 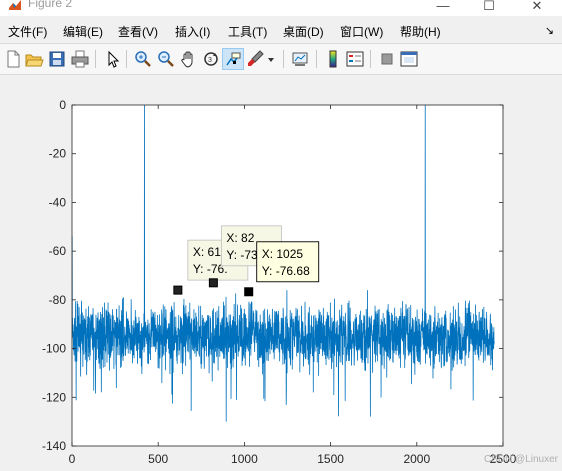 I want to click on y-tick-label: -140, so click(x=54, y=446).